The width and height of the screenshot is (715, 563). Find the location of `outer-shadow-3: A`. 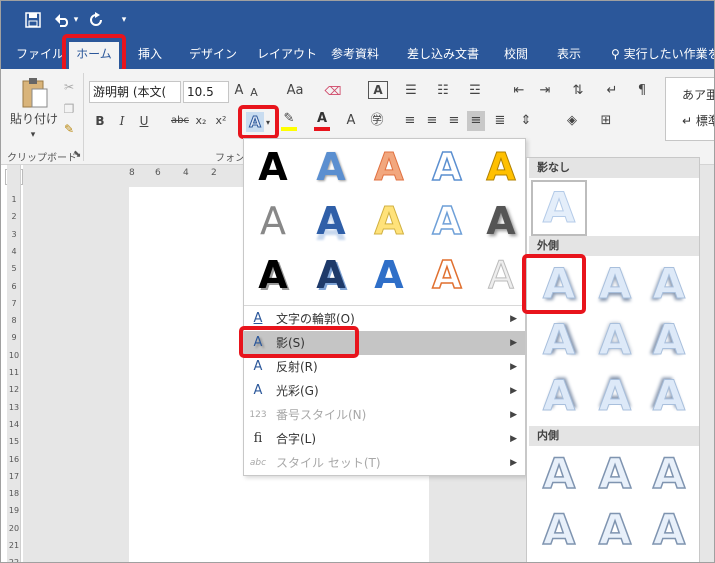

outer-shadow-3: A is located at coordinates (669, 284).